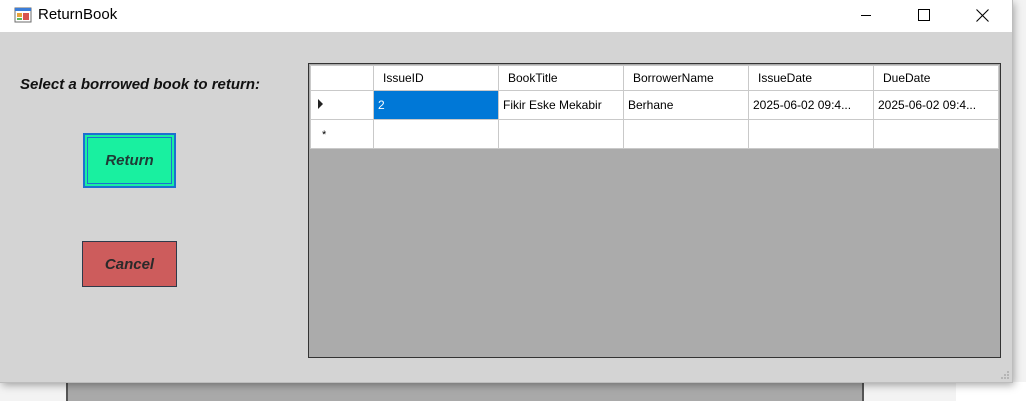 Image resolution: width=1026 pixels, height=401 pixels. Describe the element at coordinates (436, 105) in the screenshot. I see `cell-issueid: 2` at that location.